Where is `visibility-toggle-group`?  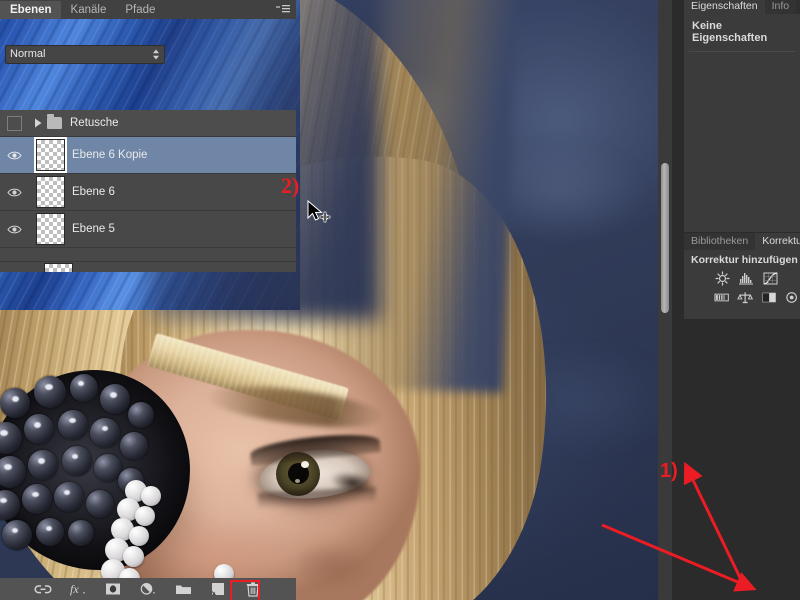 visibility-toggle-group is located at coordinates (14, 123).